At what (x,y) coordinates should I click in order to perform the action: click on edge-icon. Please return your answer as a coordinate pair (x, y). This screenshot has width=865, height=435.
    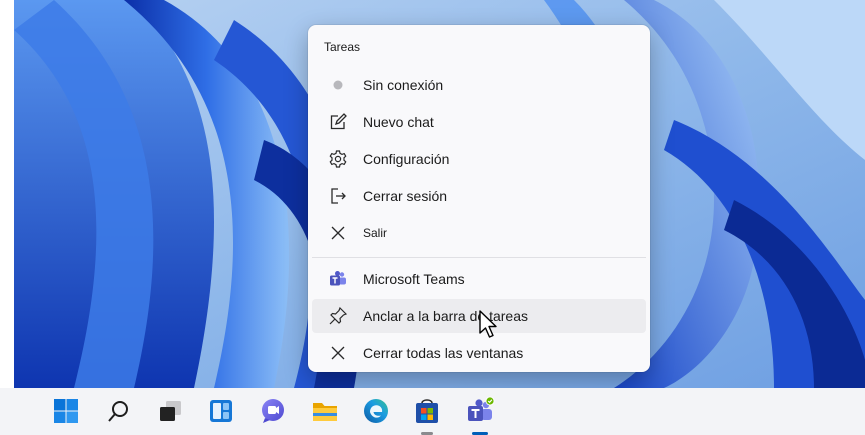
    Looking at the image, I should click on (376, 411).